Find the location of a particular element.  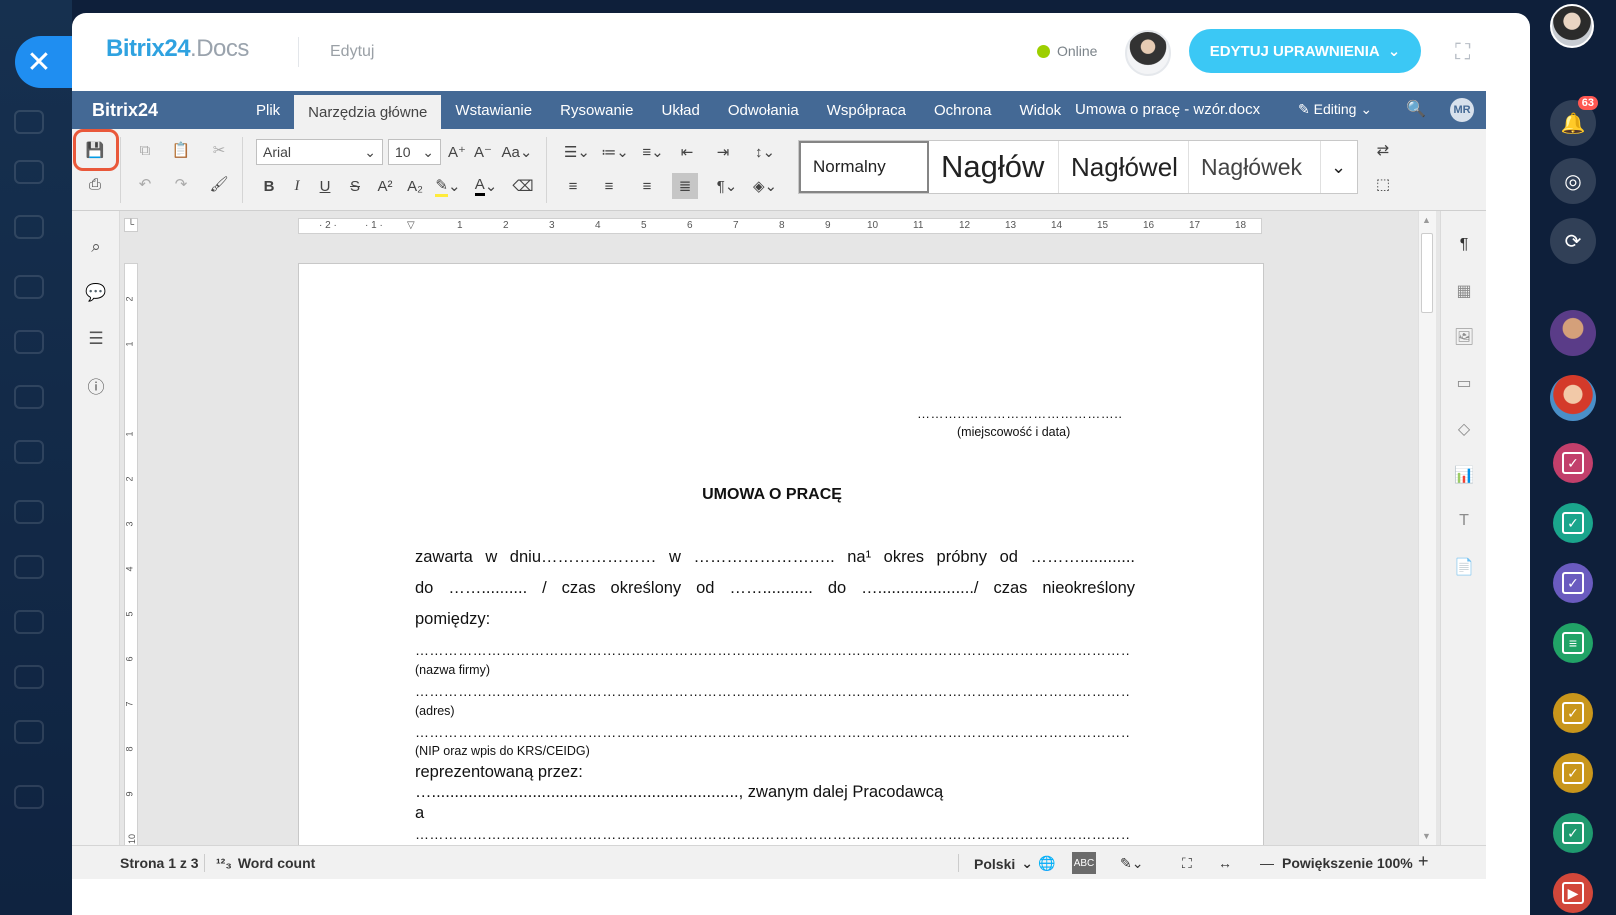

tab-layout: Układ is located at coordinates (680, 110).